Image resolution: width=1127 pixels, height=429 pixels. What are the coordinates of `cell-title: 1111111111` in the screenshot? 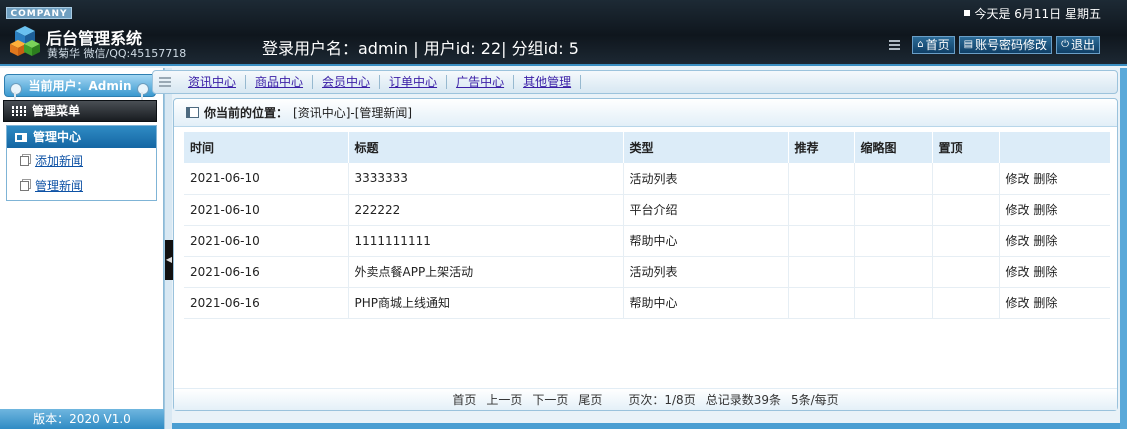 It's located at (486, 241).